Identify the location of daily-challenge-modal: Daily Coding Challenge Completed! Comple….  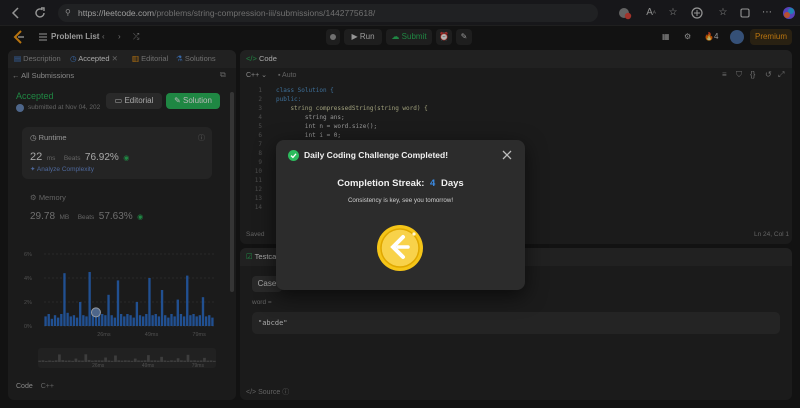
(400, 215).